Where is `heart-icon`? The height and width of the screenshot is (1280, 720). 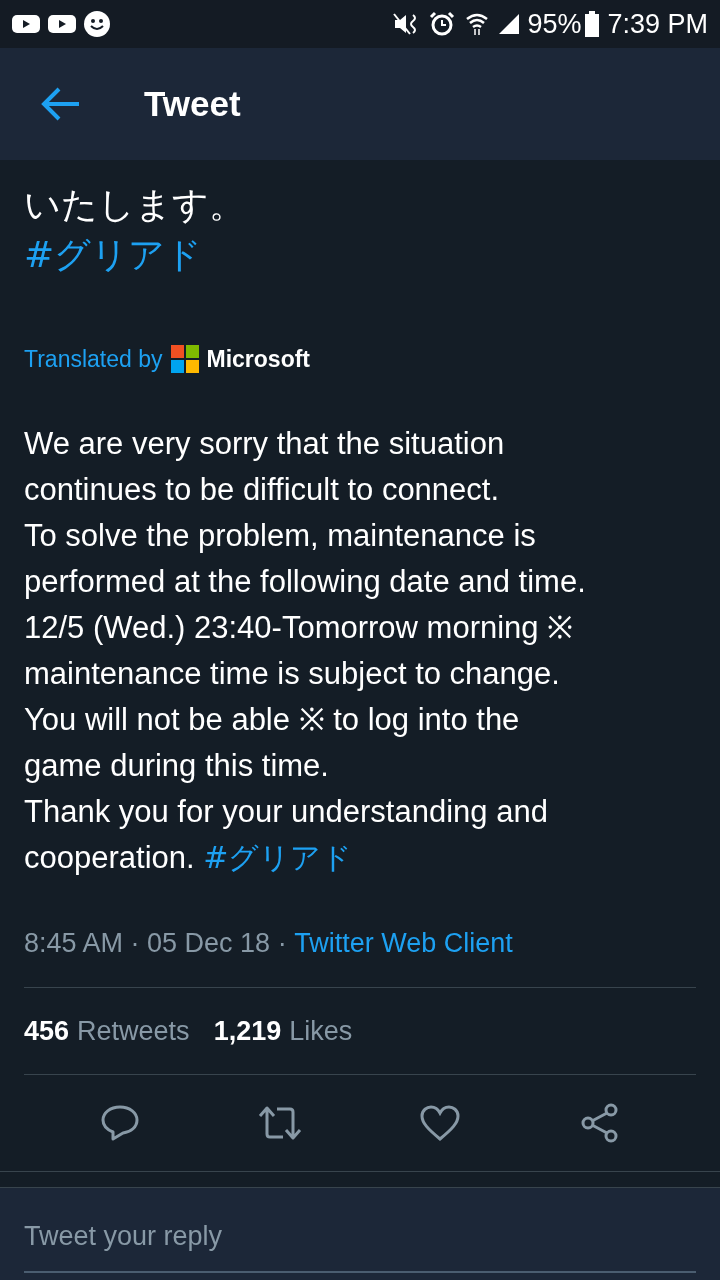
heart-icon is located at coordinates (440, 1123).